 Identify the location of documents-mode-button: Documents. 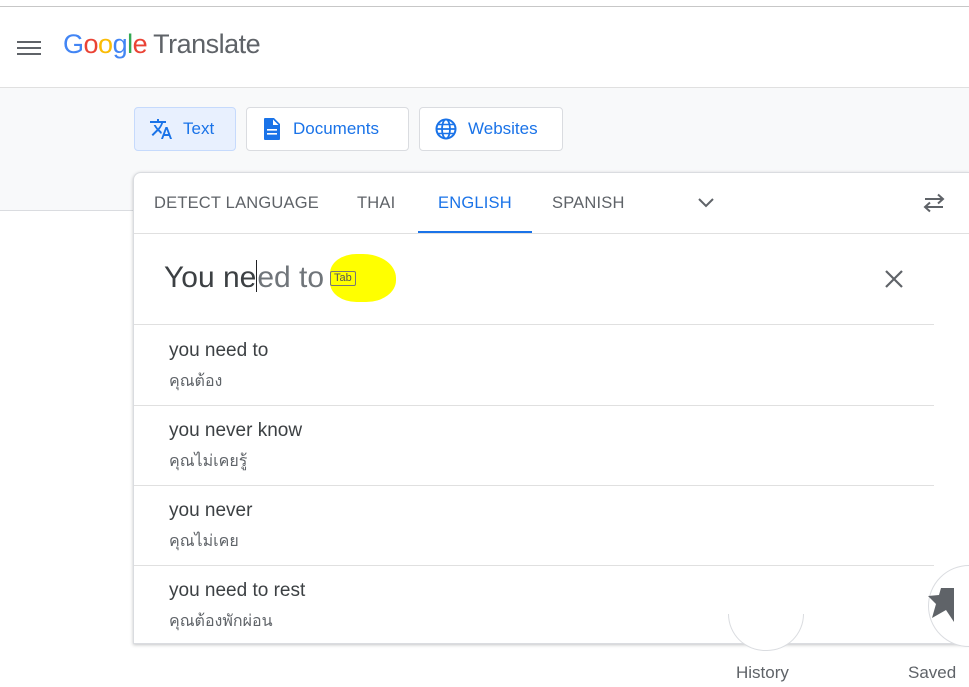
(327, 129).